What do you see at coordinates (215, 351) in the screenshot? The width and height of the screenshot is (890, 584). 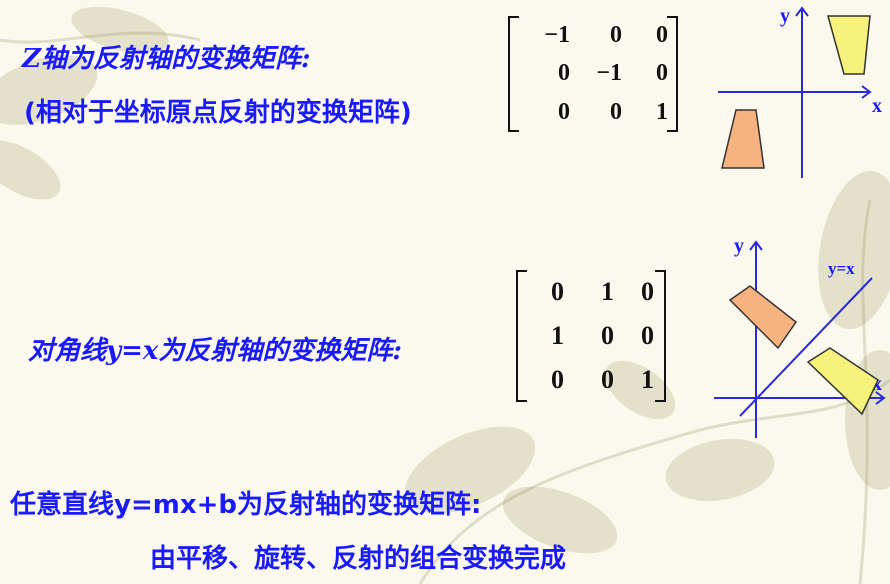 I see `section2-title: 对角线y=x为反射轴的变换矩阵:` at bounding box center [215, 351].